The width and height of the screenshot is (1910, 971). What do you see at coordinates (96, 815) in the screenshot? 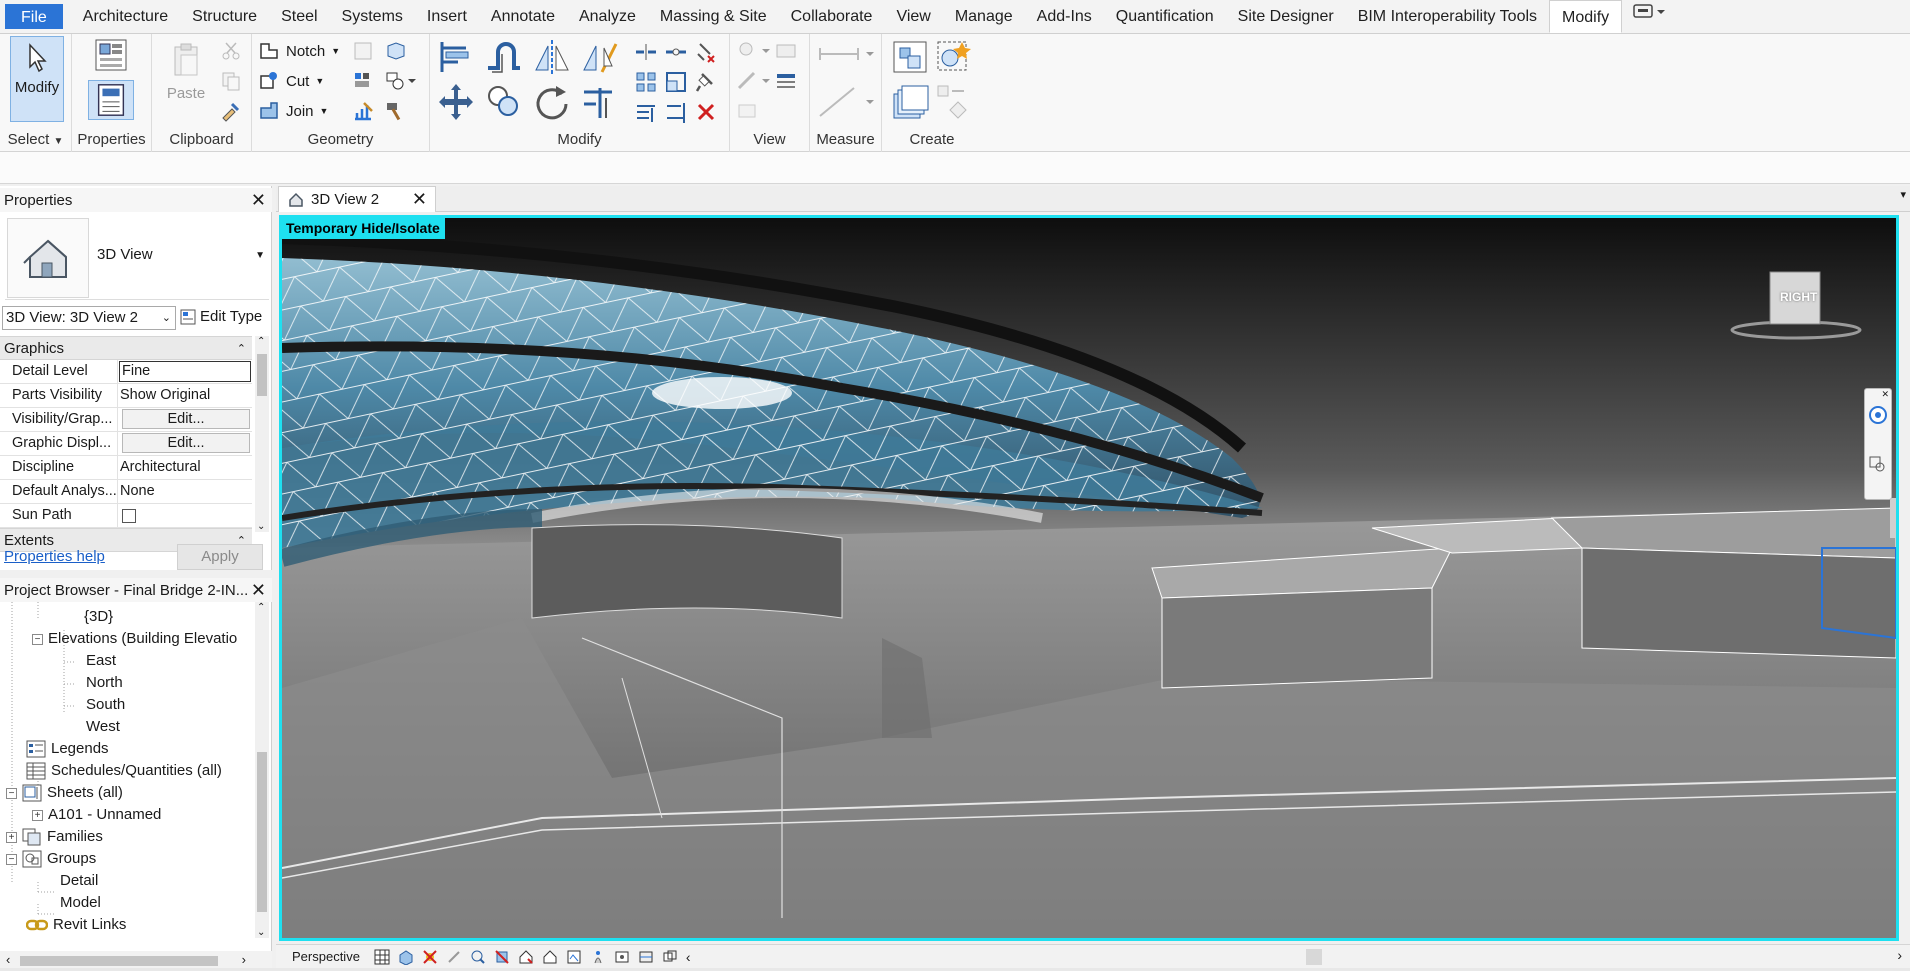
I see `tree-node-a101: + A101 - Unnamed` at bounding box center [96, 815].